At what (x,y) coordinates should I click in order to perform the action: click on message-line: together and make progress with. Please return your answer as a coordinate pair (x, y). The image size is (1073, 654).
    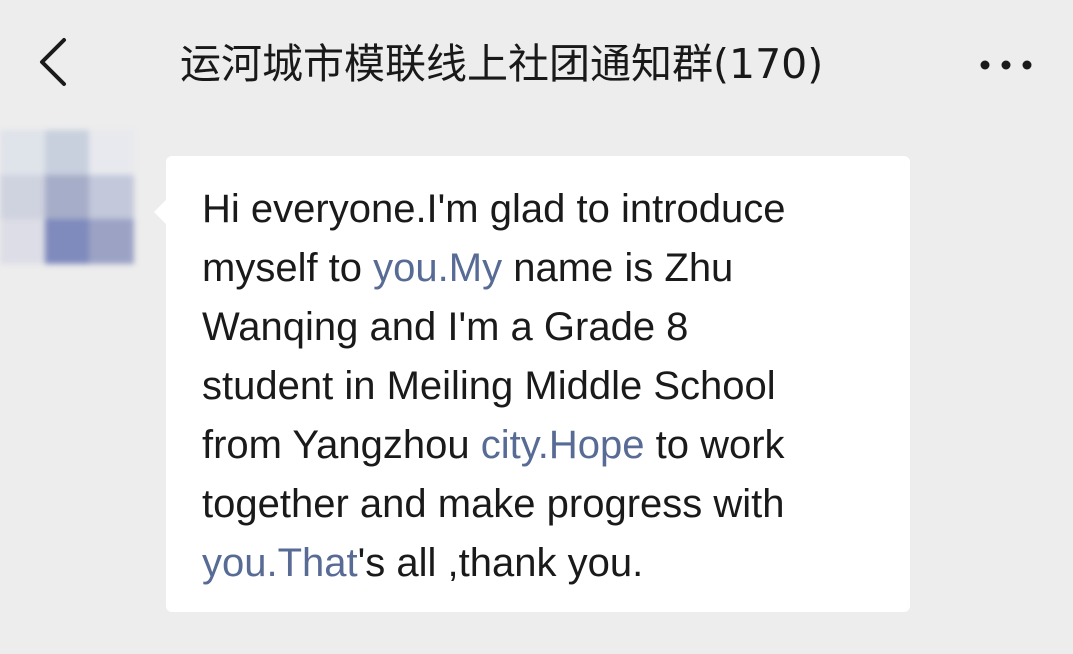
    Looking at the image, I should click on (546, 504).